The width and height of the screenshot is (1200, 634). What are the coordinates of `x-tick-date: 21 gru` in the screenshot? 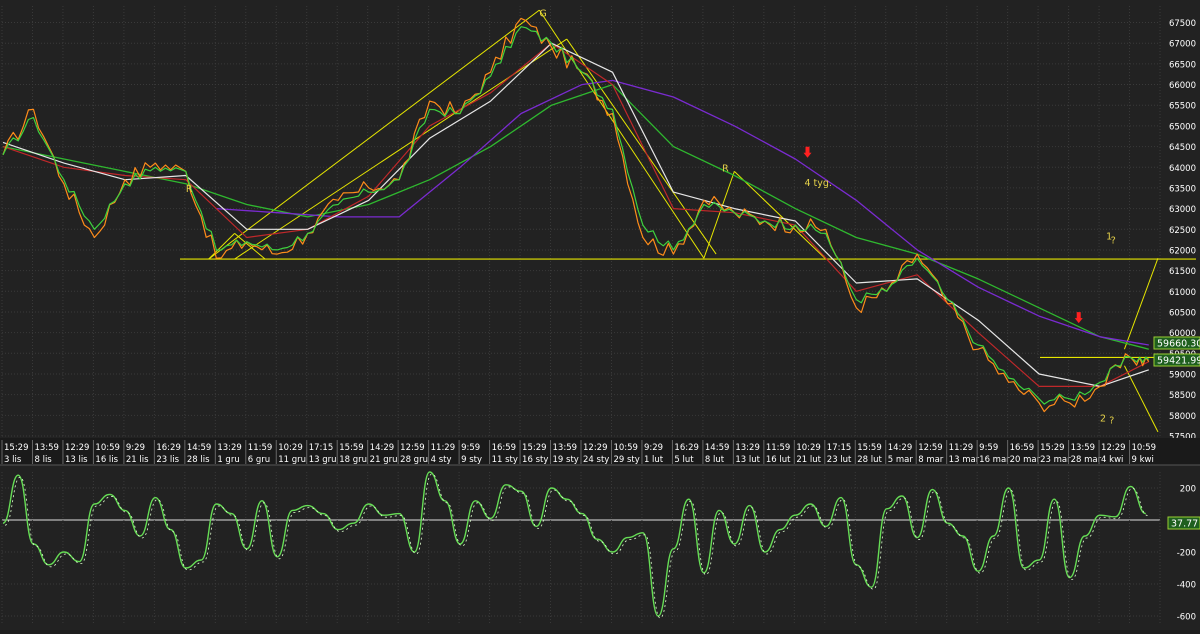 It's located at (384, 460).